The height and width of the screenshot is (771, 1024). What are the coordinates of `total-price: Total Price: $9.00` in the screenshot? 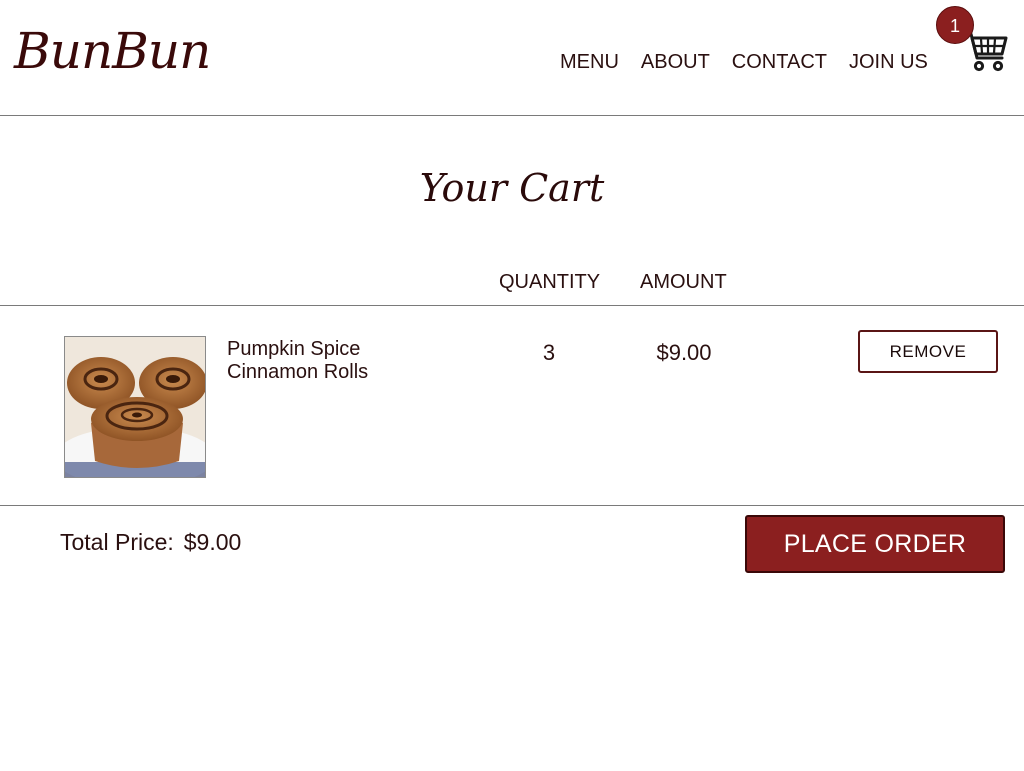 It's located at (150, 542).